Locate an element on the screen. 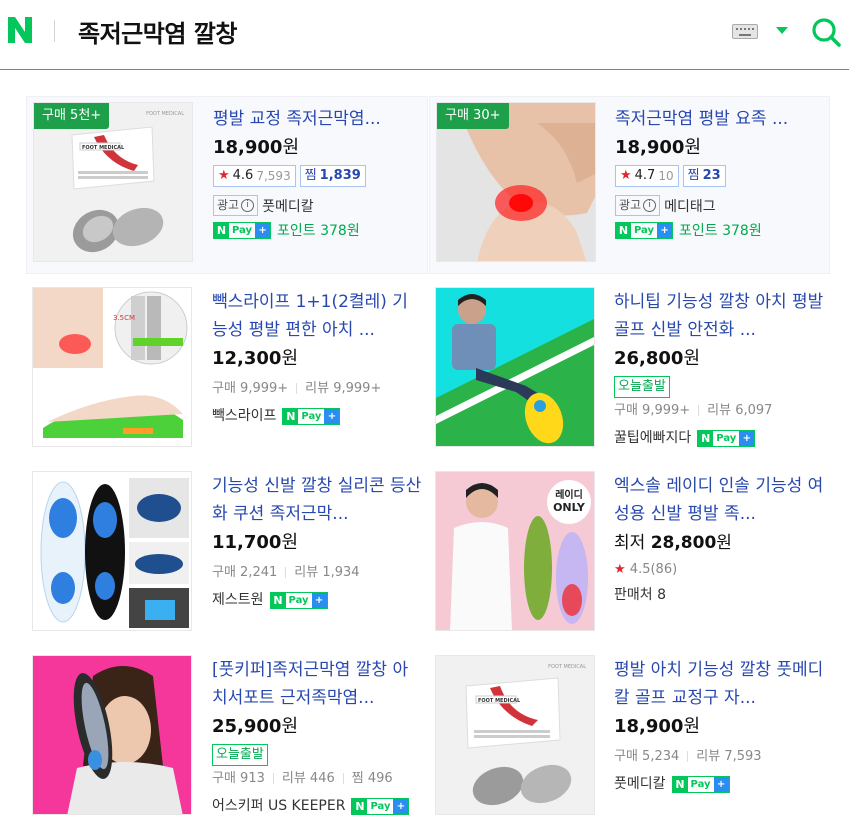 The height and width of the screenshot is (825, 849). seller-name: 어스키퍼 US KEEPER is located at coordinates (278, 806).